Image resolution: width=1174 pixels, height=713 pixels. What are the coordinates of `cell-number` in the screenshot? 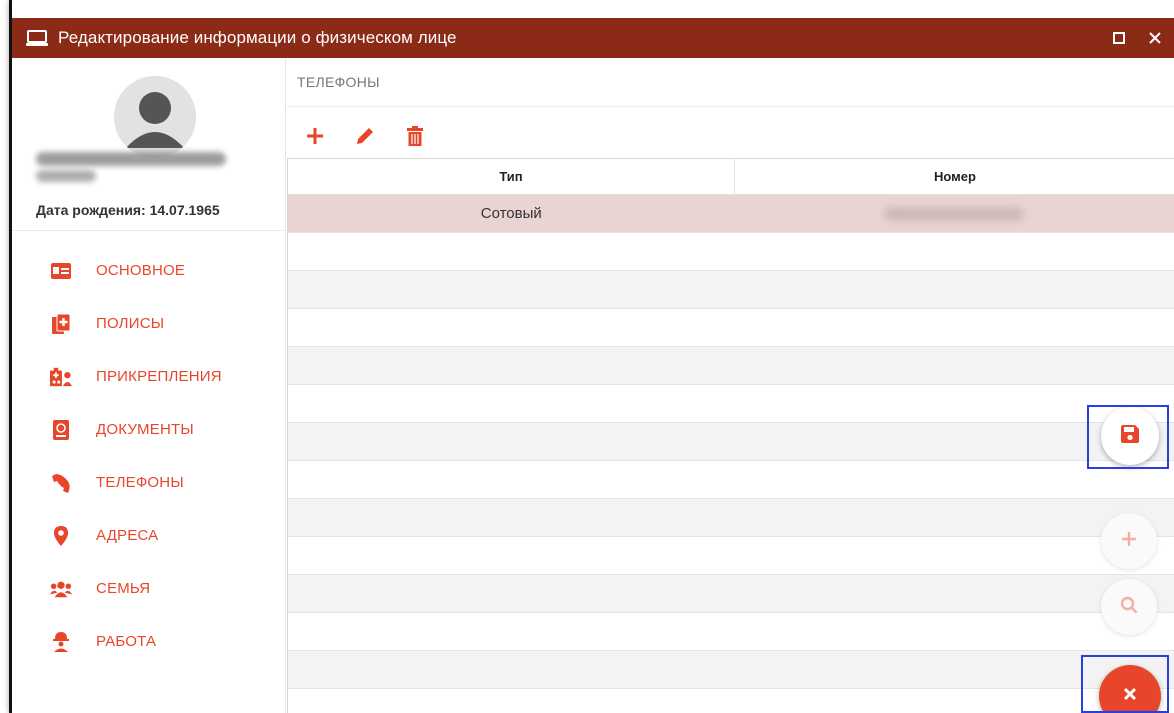 It's located at (954, 213).